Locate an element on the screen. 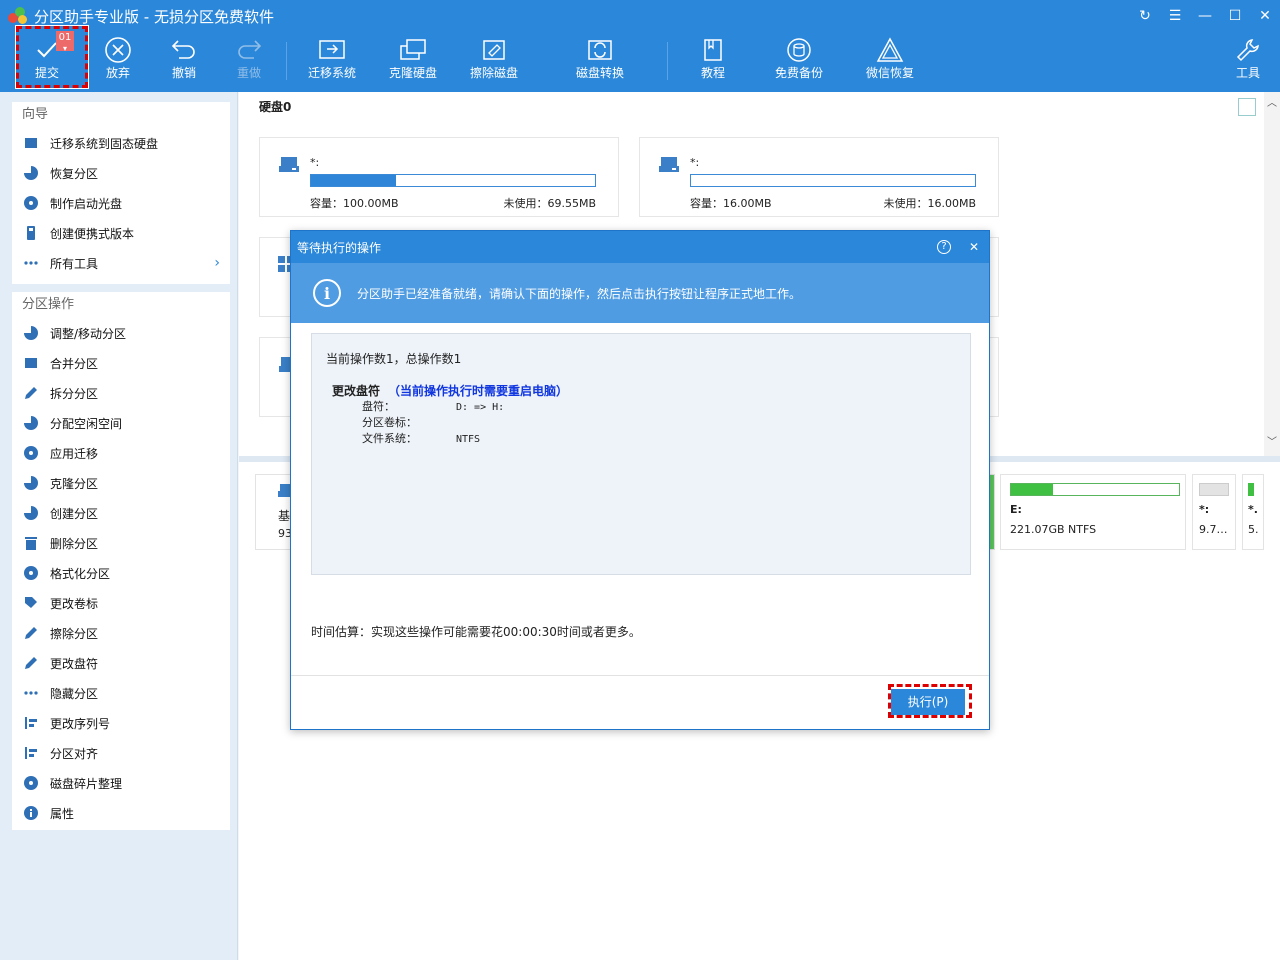  sidebar-item-wizard: 制作启动光盘 is located at coordinates (121, 203).